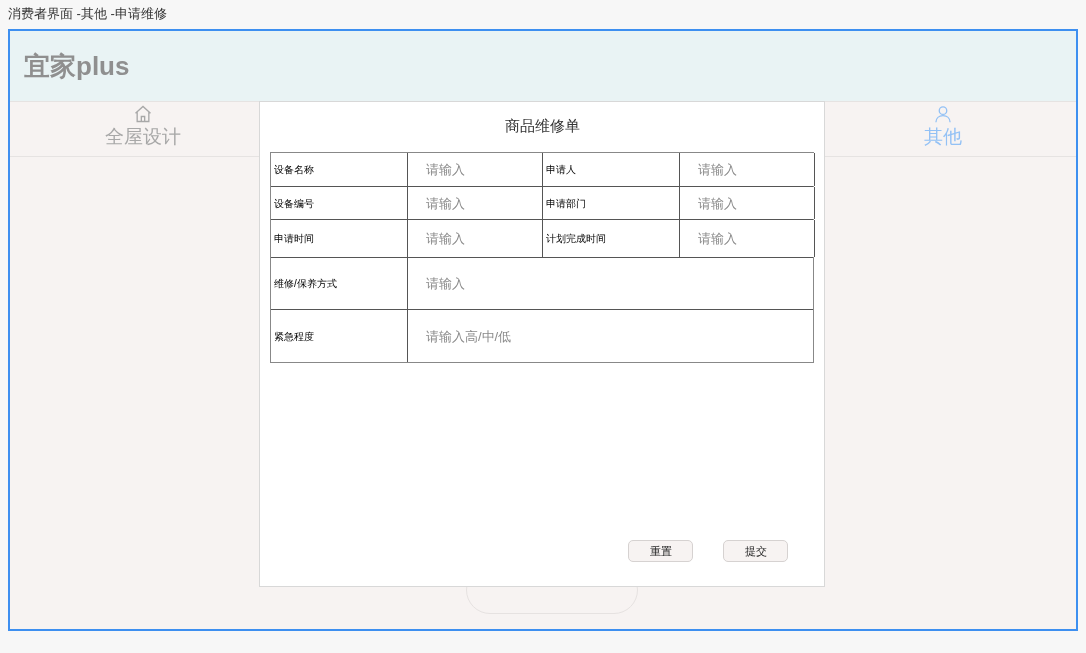 This screenshot has height=653, width=1086. I want to click on app-logo: 宜家plus, so click(77, 66).